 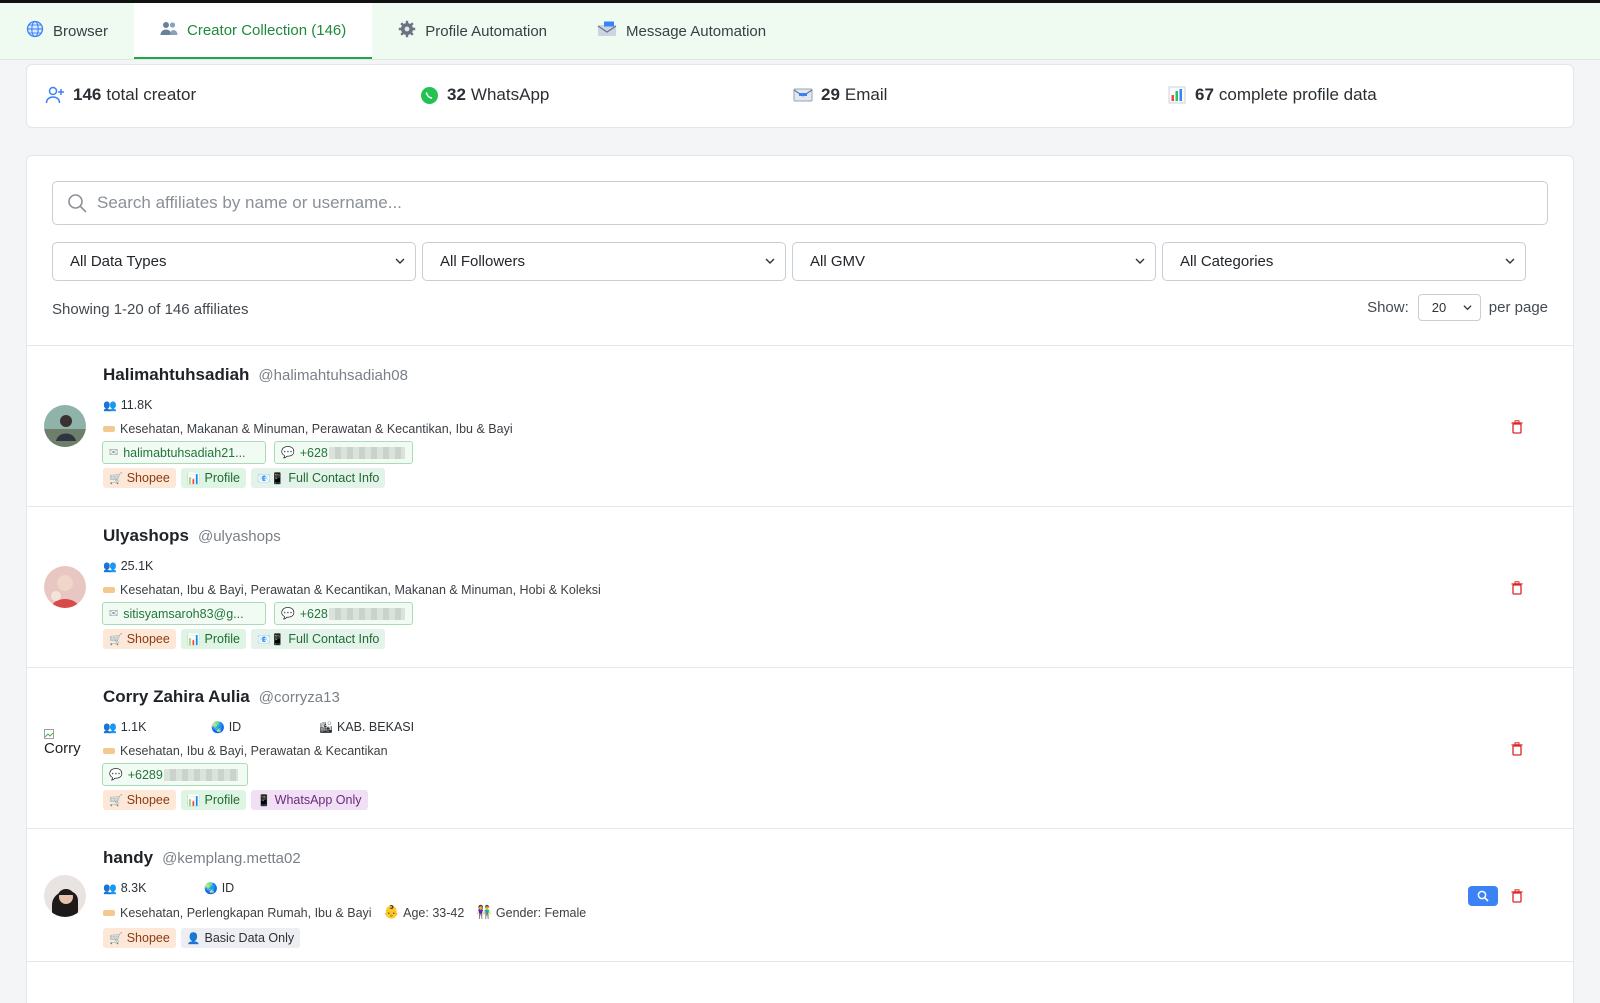 I want to click on filter-followers: All Followers, so click(x=604, y=261).